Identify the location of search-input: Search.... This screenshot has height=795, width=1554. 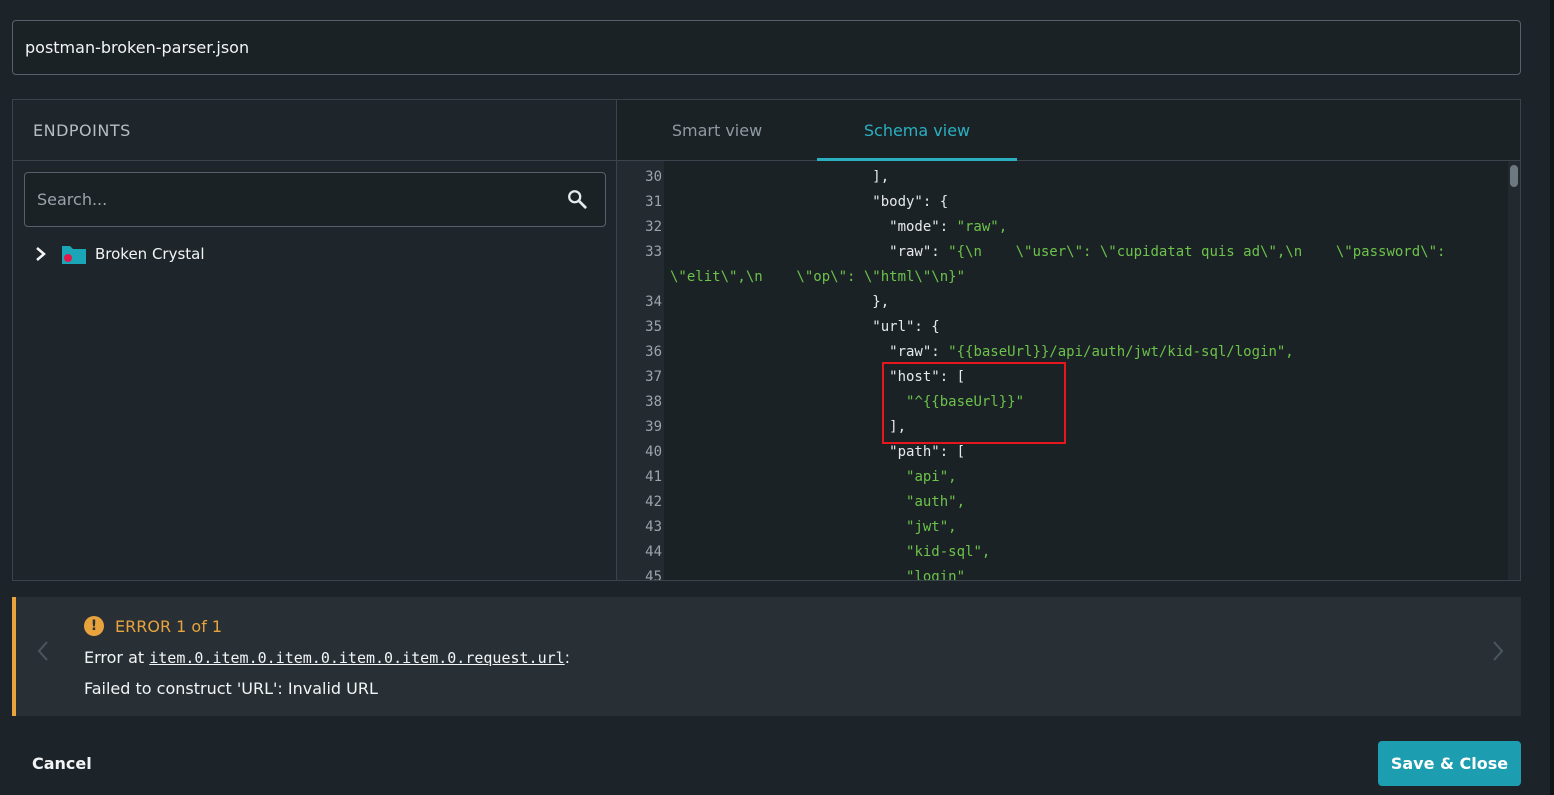
(315, 199).